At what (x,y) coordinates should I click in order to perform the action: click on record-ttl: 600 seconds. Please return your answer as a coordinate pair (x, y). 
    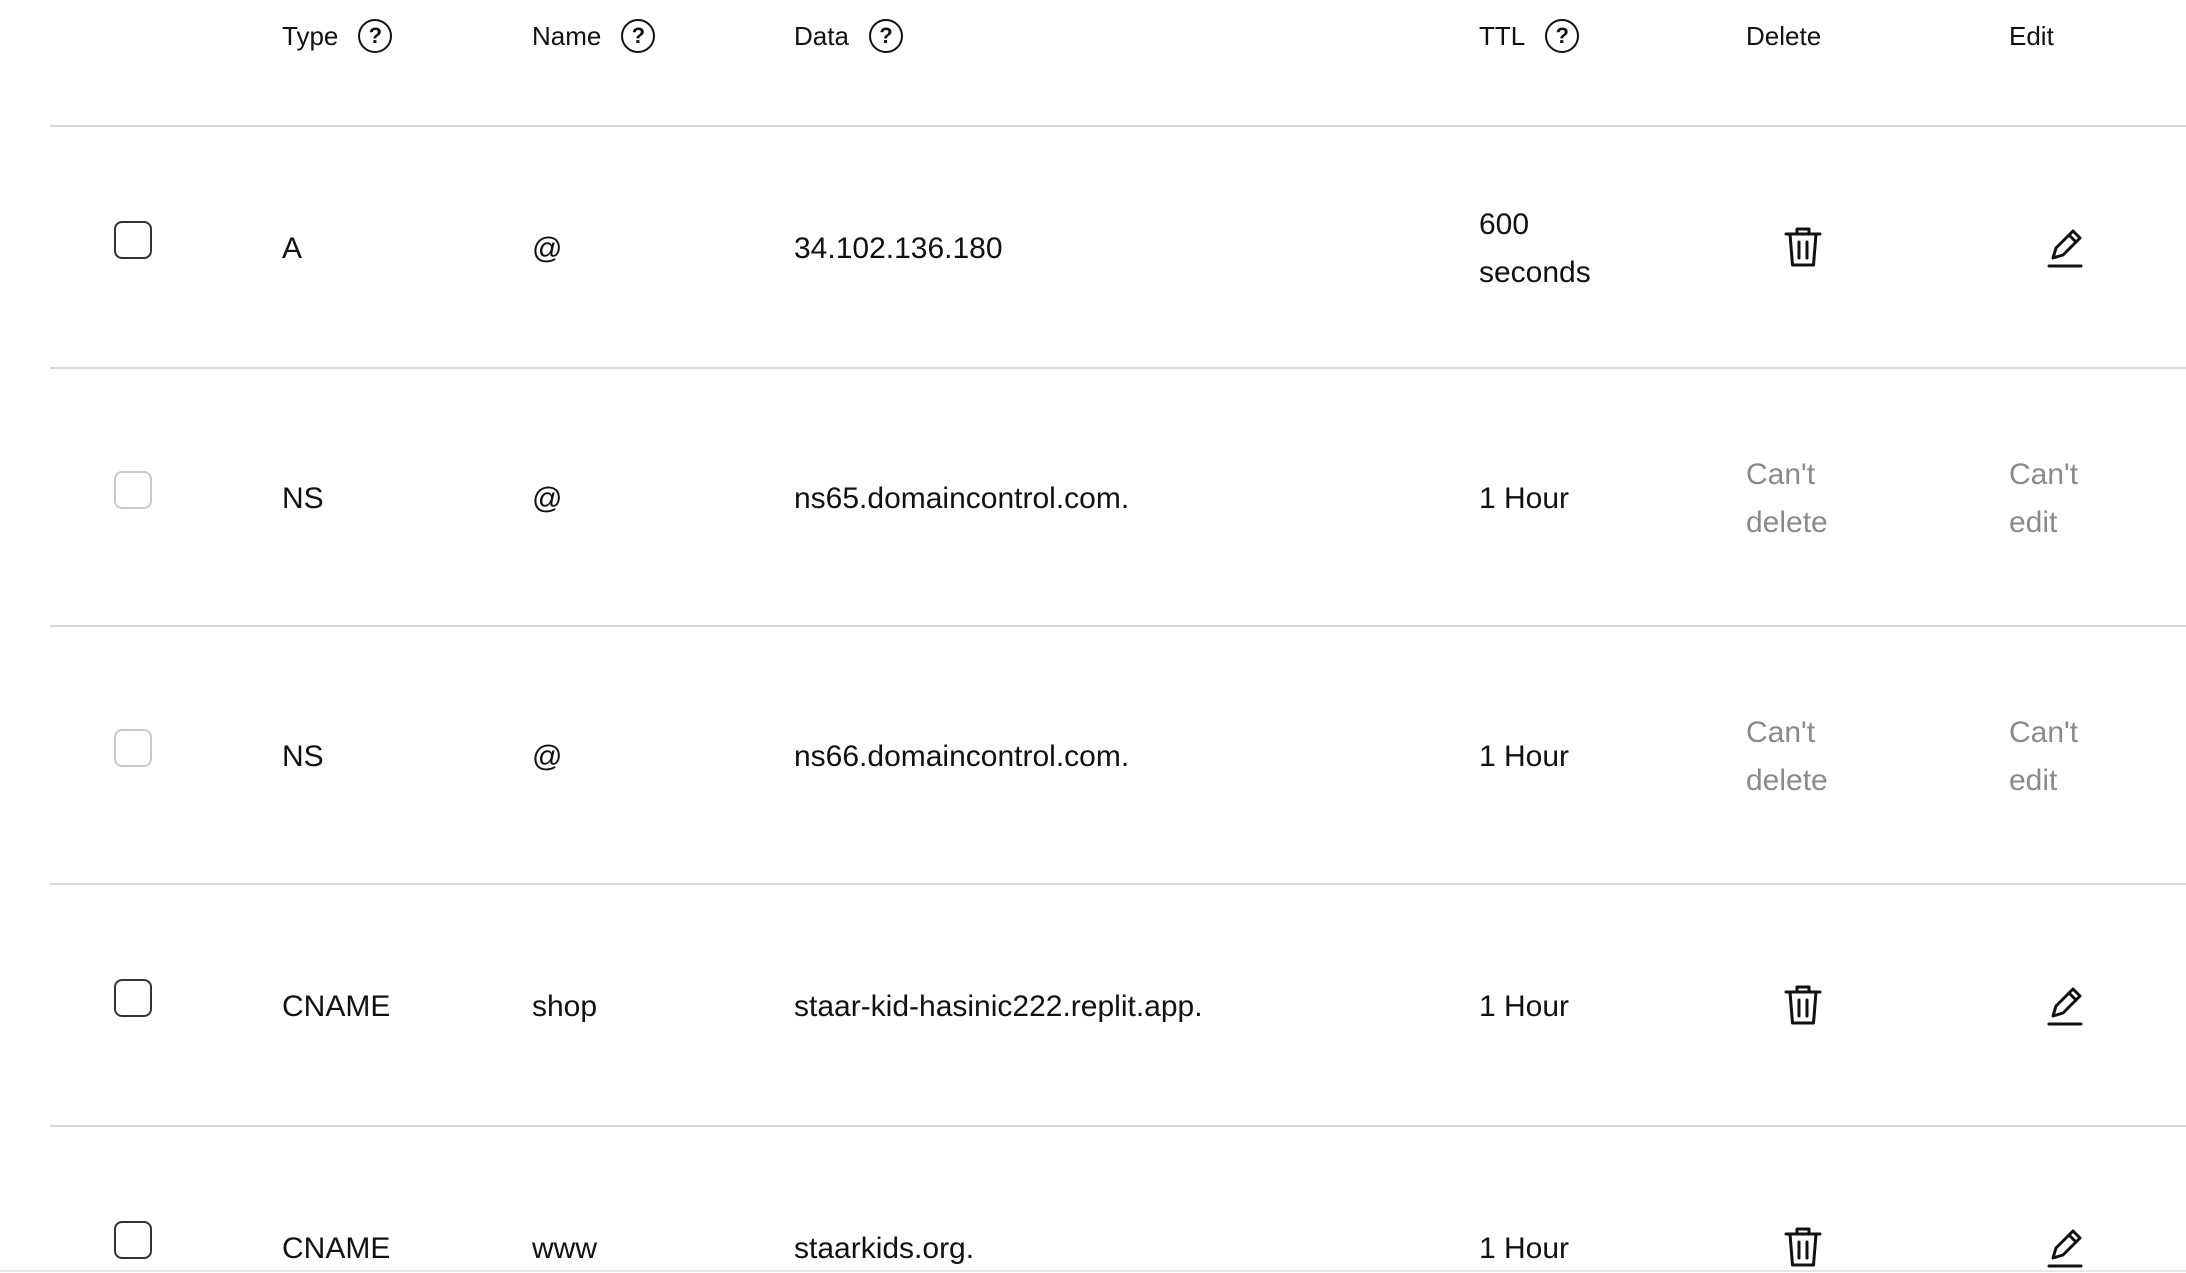
    Looking at the image, I should click on (1535, 248).